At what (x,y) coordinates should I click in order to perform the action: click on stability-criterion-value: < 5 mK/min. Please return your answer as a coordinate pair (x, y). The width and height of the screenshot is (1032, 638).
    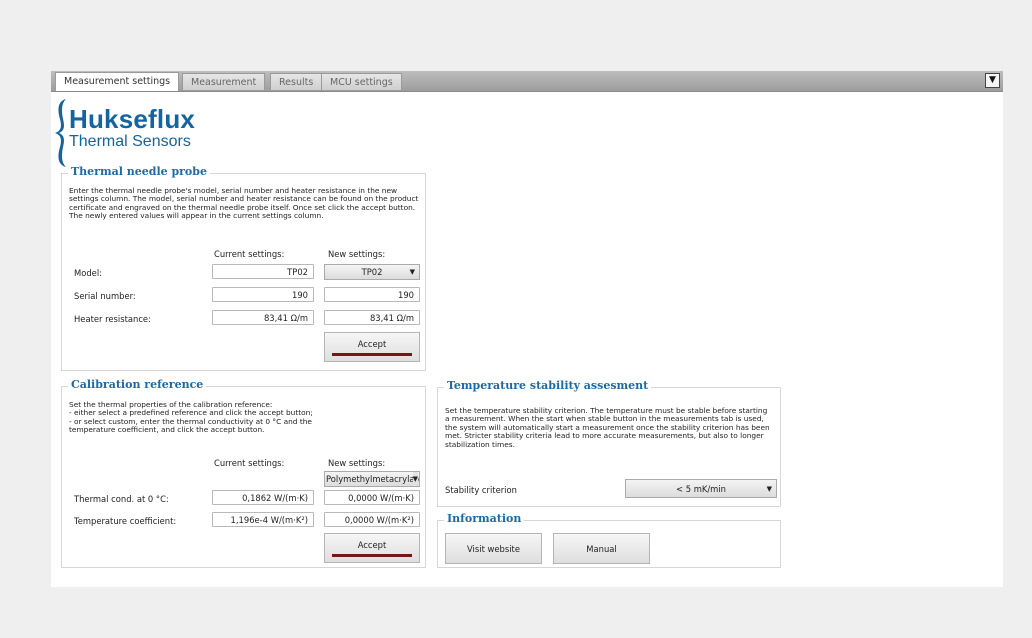
    Looking at the image, I should click on (701, 489).